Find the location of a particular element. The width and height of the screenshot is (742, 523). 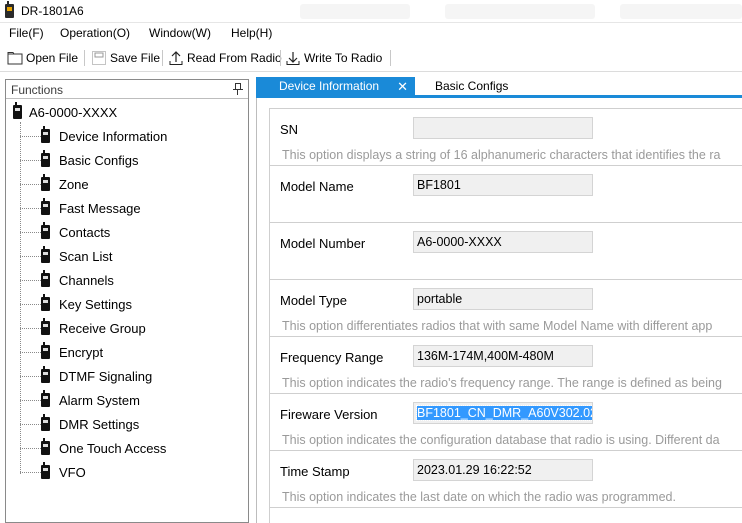

write-to-radio-label: Write To Radio is located at coordinates (343, 58).